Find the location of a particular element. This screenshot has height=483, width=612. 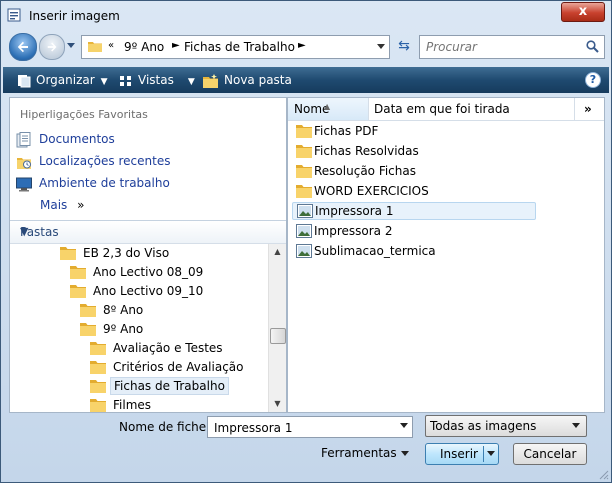

navigation-bar: « 9º Ano ► Fichas de Trabalho ► ⇆ is located at coordinates (307, 47).